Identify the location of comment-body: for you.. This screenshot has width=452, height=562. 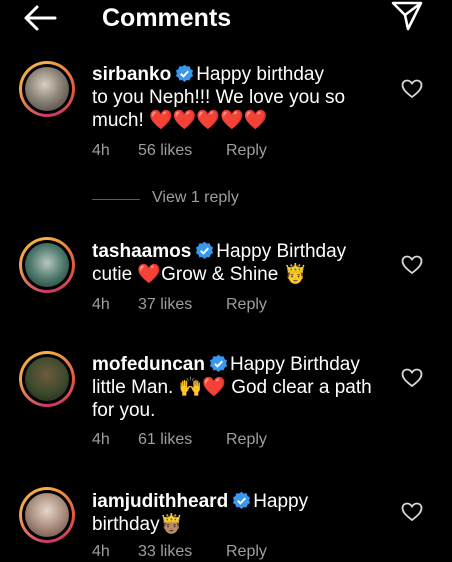
(124, 410).